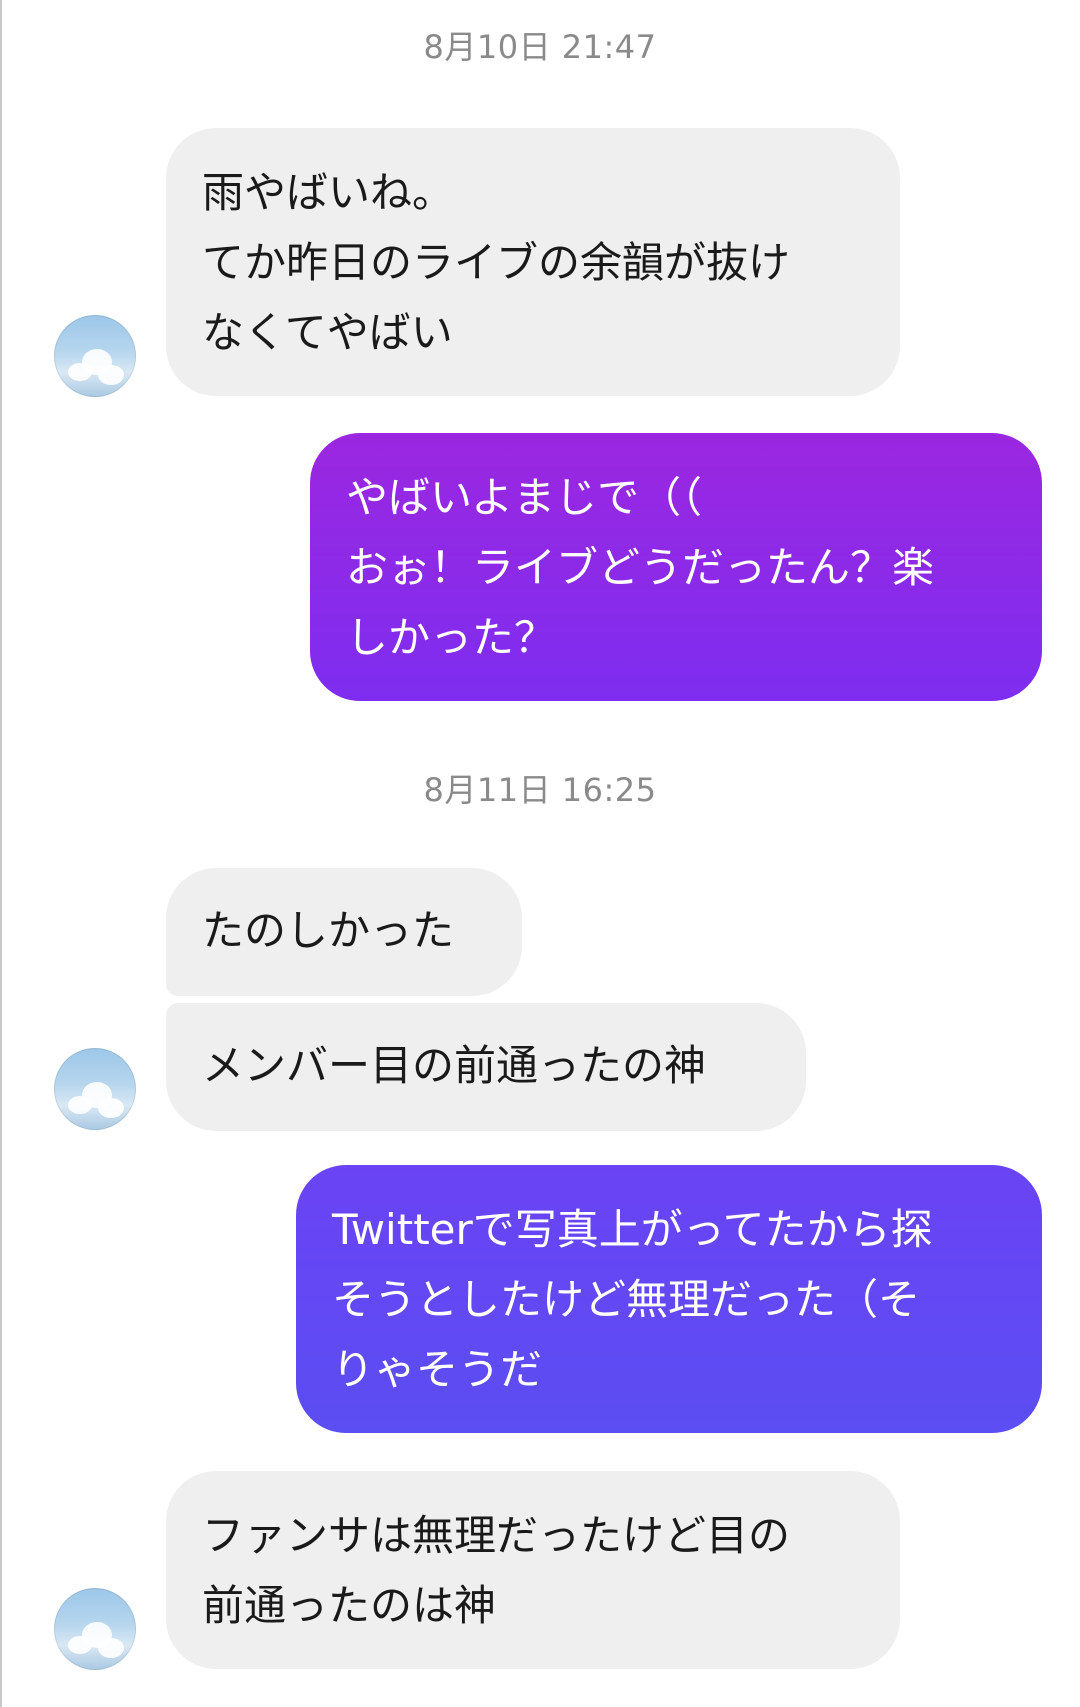 The height and width of the screenshot is (1707, 1080). I want to click on incoming-message-bubble: メンバー目の前通ったの神, so click(486, 1067).